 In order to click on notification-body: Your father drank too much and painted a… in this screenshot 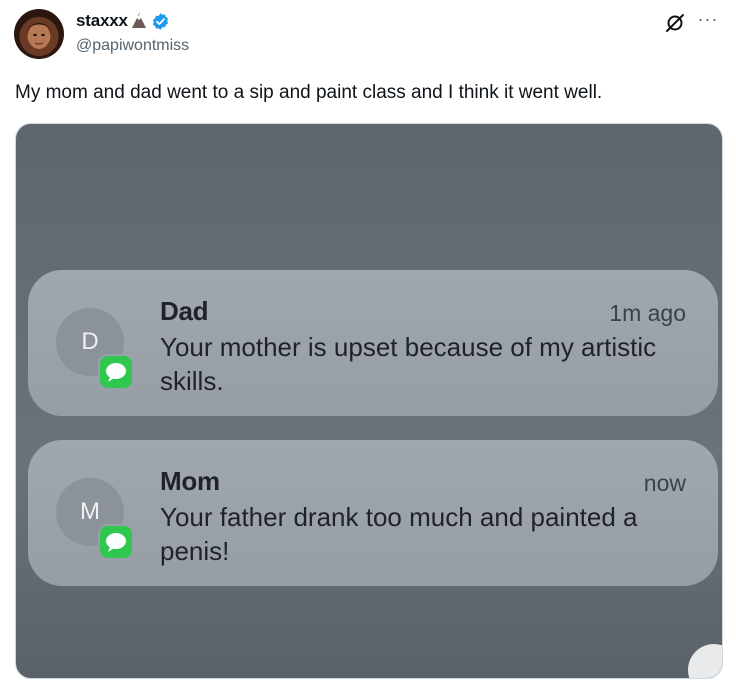, I will do `click(399, 534)`.